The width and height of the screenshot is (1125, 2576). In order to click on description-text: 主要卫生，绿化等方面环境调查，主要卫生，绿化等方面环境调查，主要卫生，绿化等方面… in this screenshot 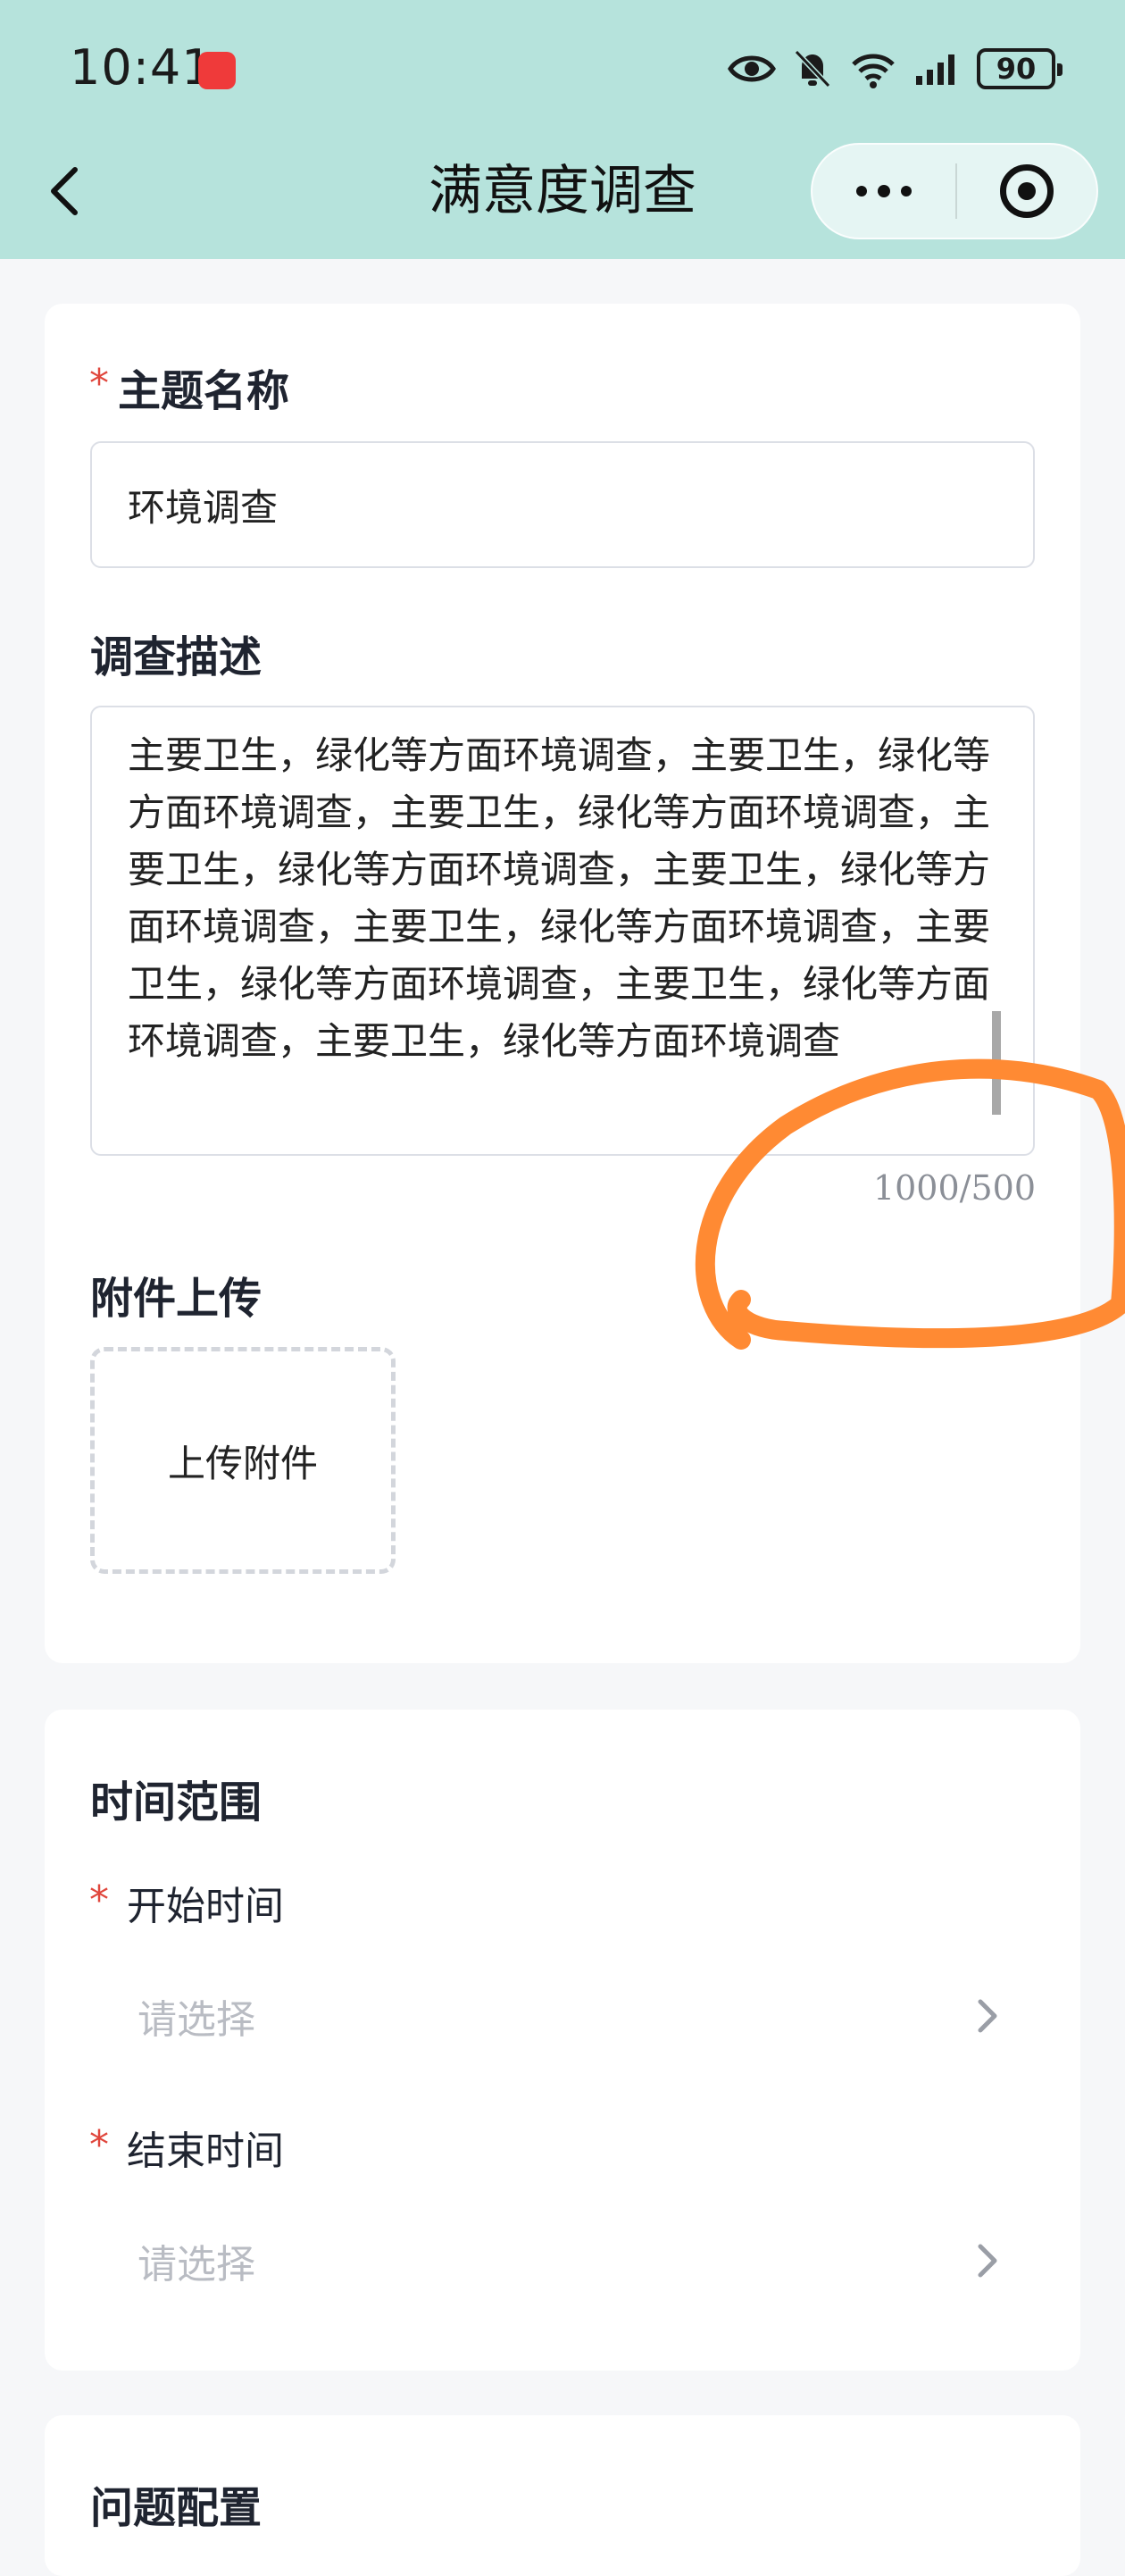, I will do `click(560, 898)`.